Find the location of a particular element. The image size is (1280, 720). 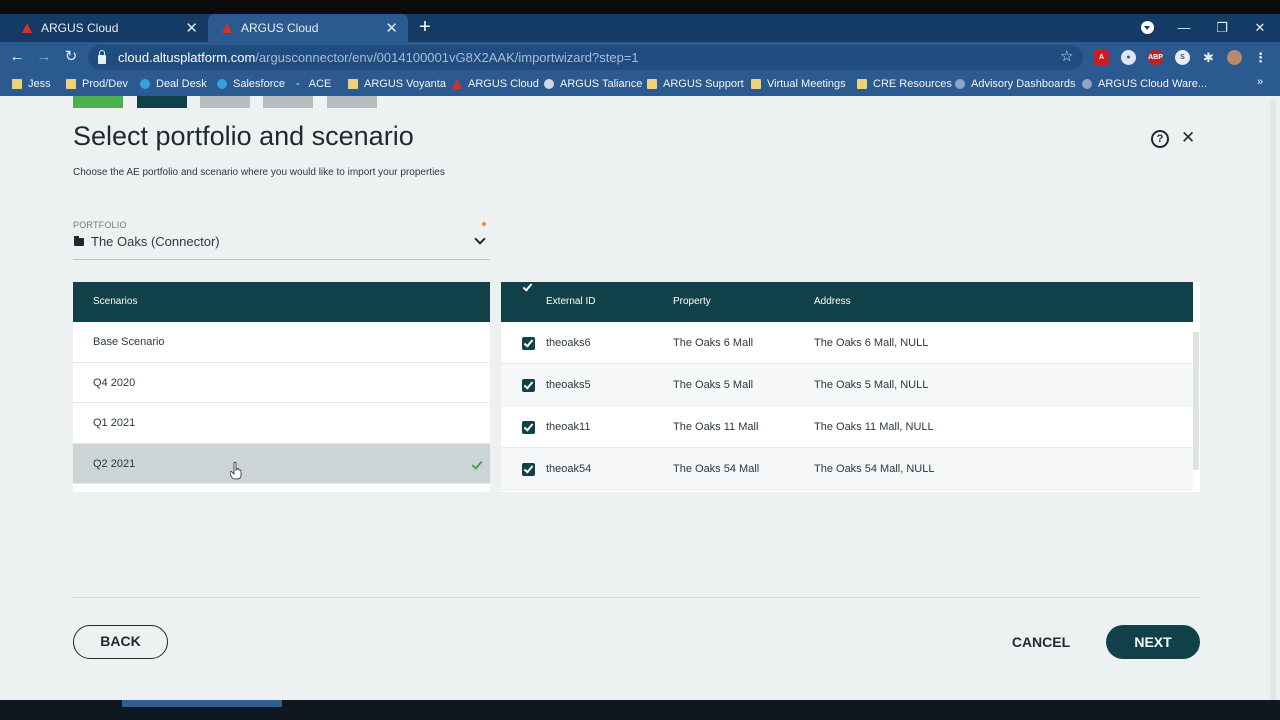

profile-avatar is located at coordinates (1234, 57).